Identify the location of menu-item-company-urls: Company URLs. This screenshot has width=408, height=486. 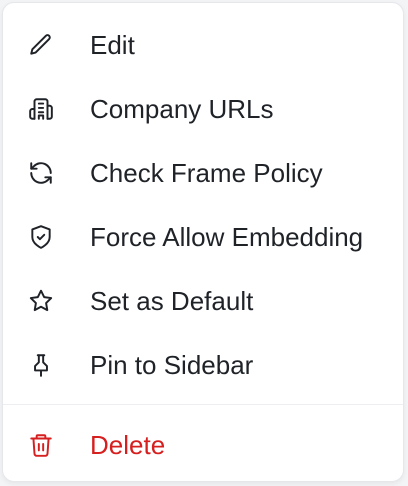
(203, 109).